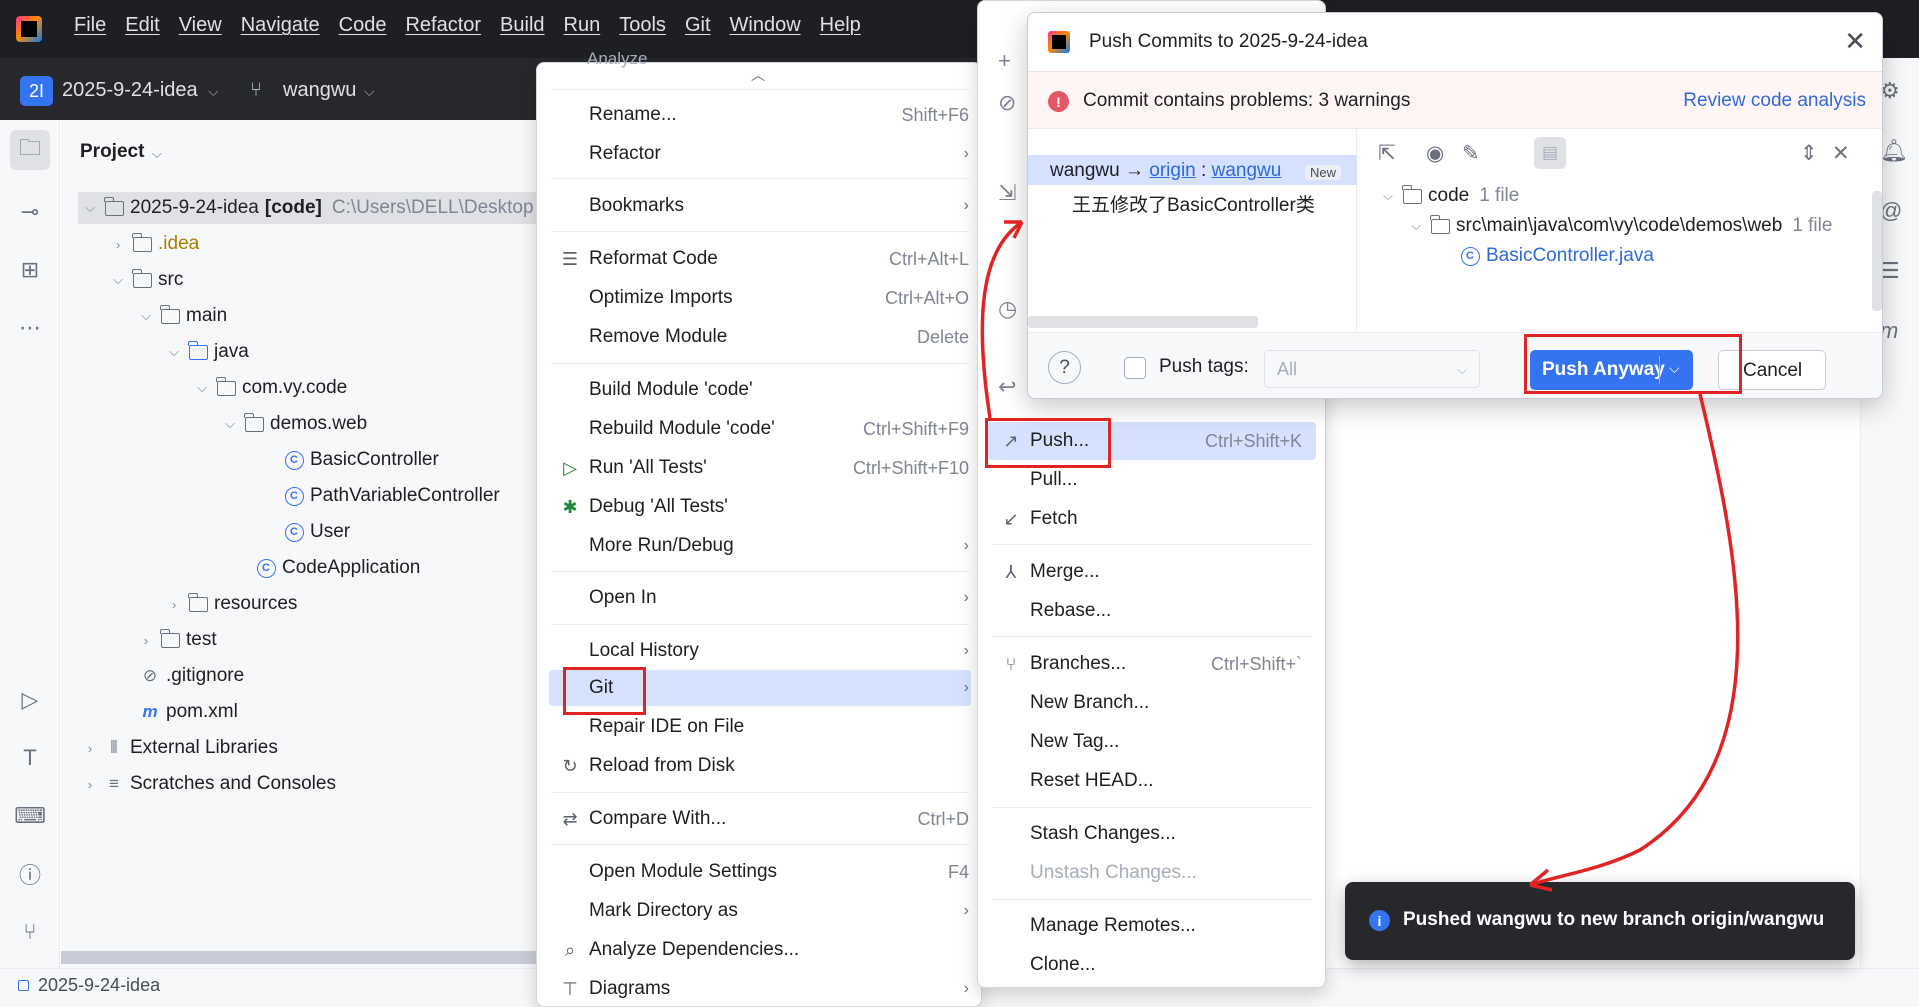 The height and width of the screenshot is (1007, 1919). Describe the element at coordinates (1007, 103) in the screenshot. I see `cancel-circle-icon: ⊘` at that location.